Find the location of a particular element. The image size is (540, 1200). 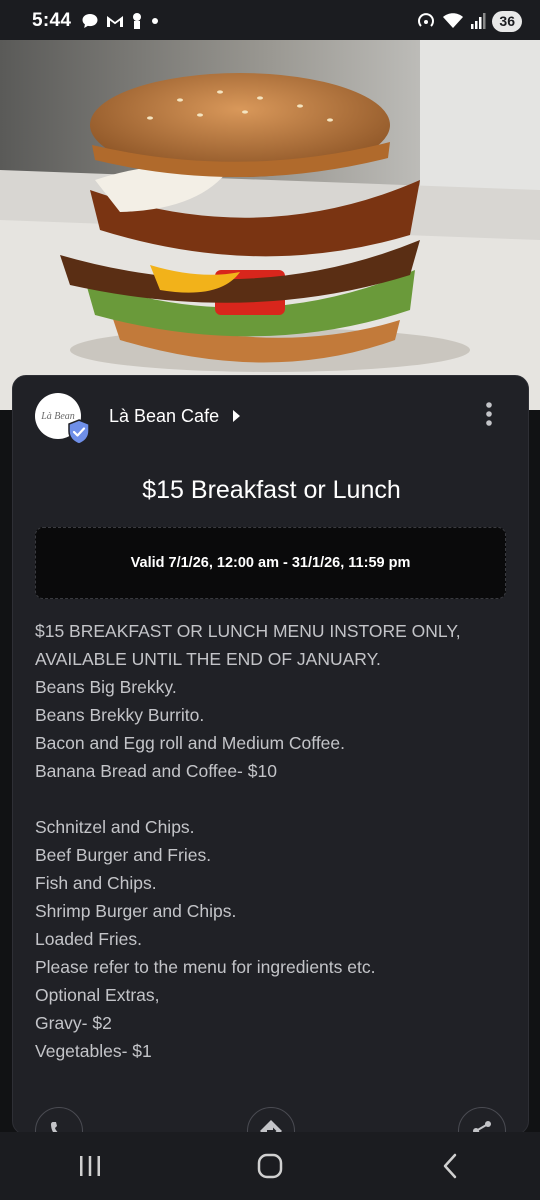

status-time: 5:44 is located at coordinates (52, 20).